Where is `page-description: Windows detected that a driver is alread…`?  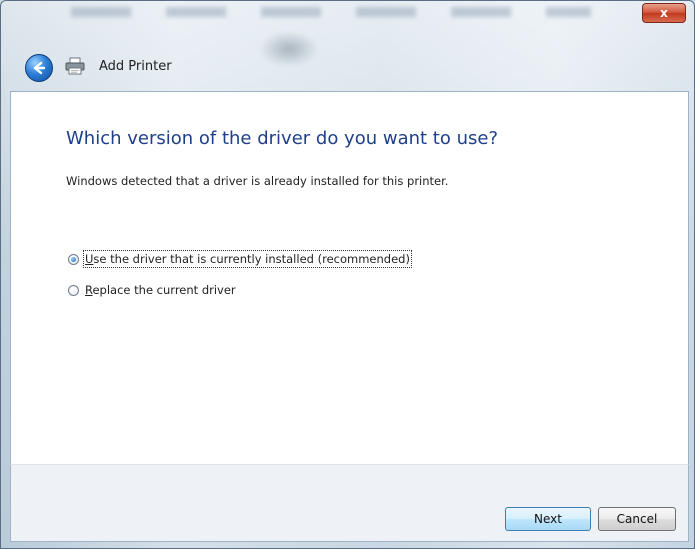 page-description: Windows detected that a driver is alread… is located at coordinates (257, 181).